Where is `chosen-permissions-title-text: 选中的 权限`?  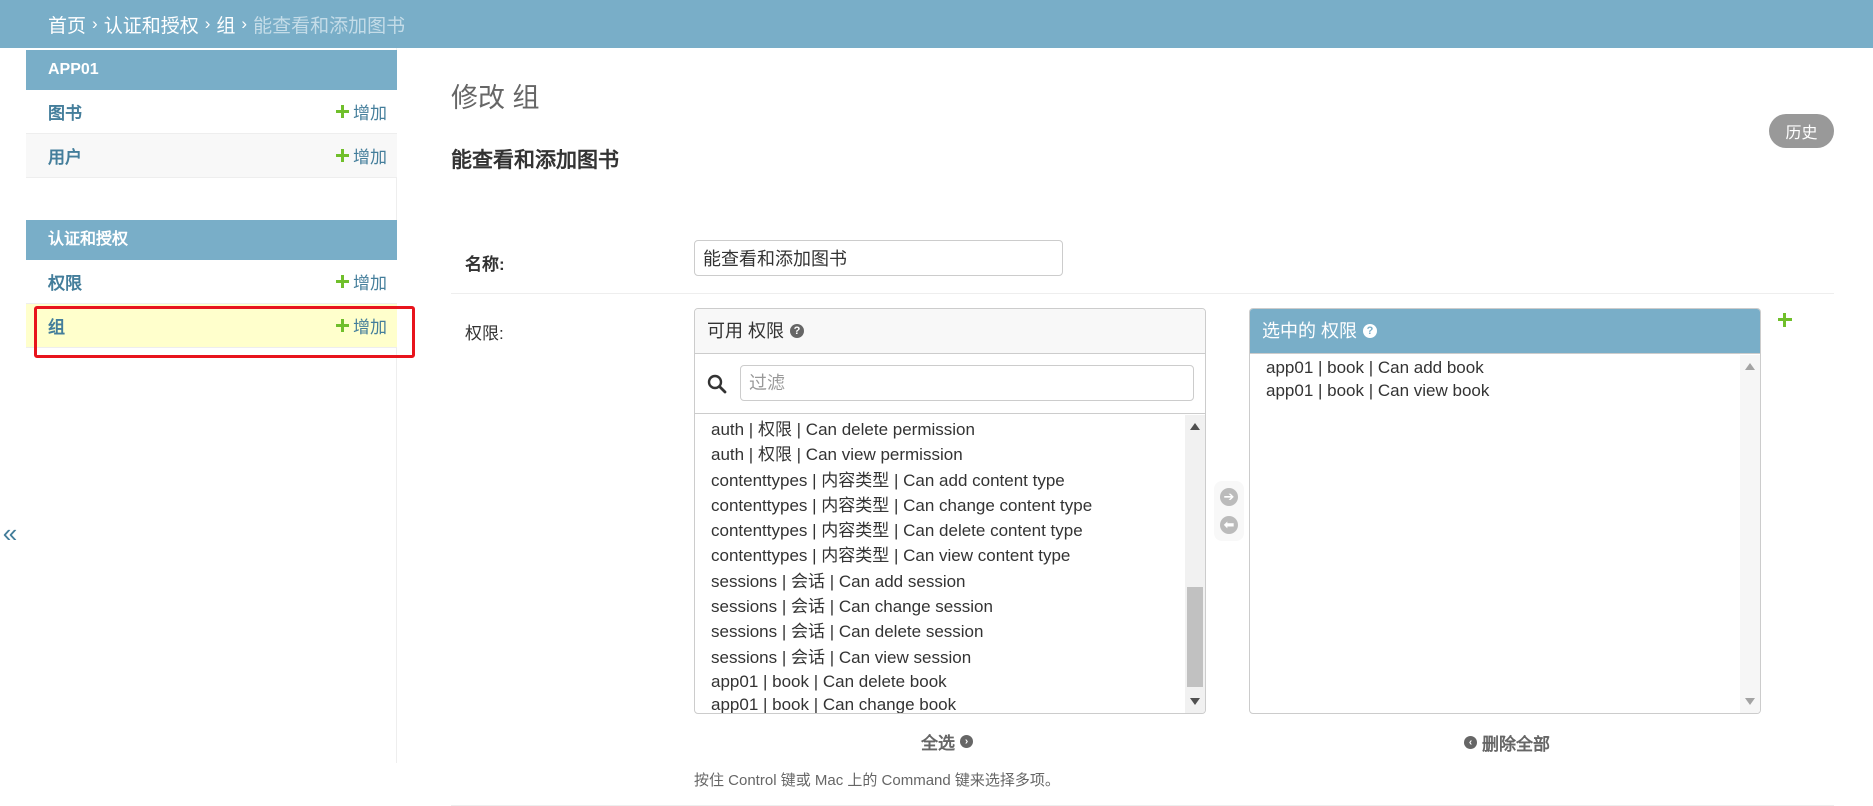 chosen-permissions-title-text: 选中的 权限 is located at coordinates (1310, 330).